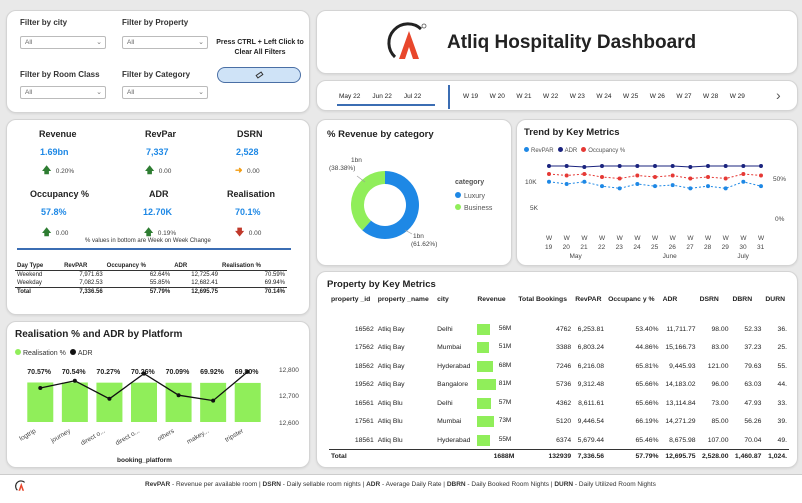 The width and height of the screenshot is (802, 503). What do you see at coordinates (240, 232) in the screenshot?
I see `arrow-down-icon: 🡇` at bounding box center [240, 232].